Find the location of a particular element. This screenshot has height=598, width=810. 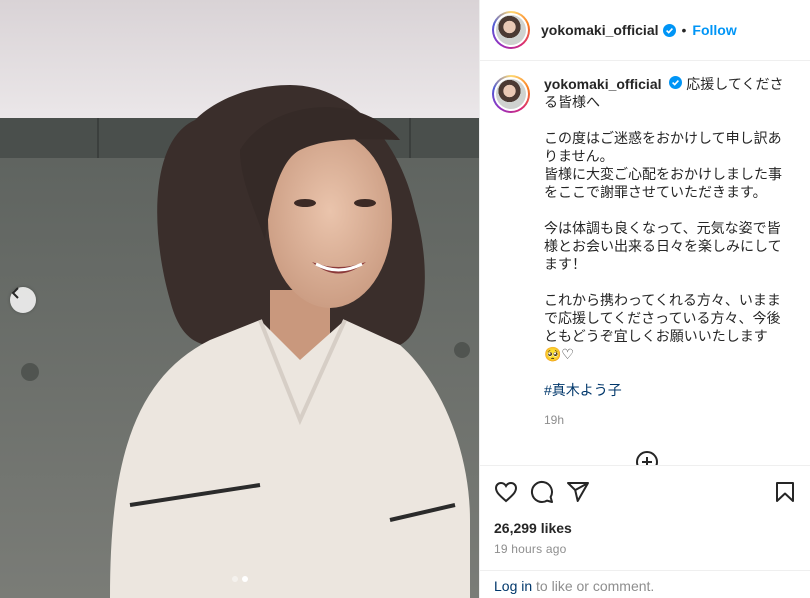

heart-icon is located at coordinates (506, 492).